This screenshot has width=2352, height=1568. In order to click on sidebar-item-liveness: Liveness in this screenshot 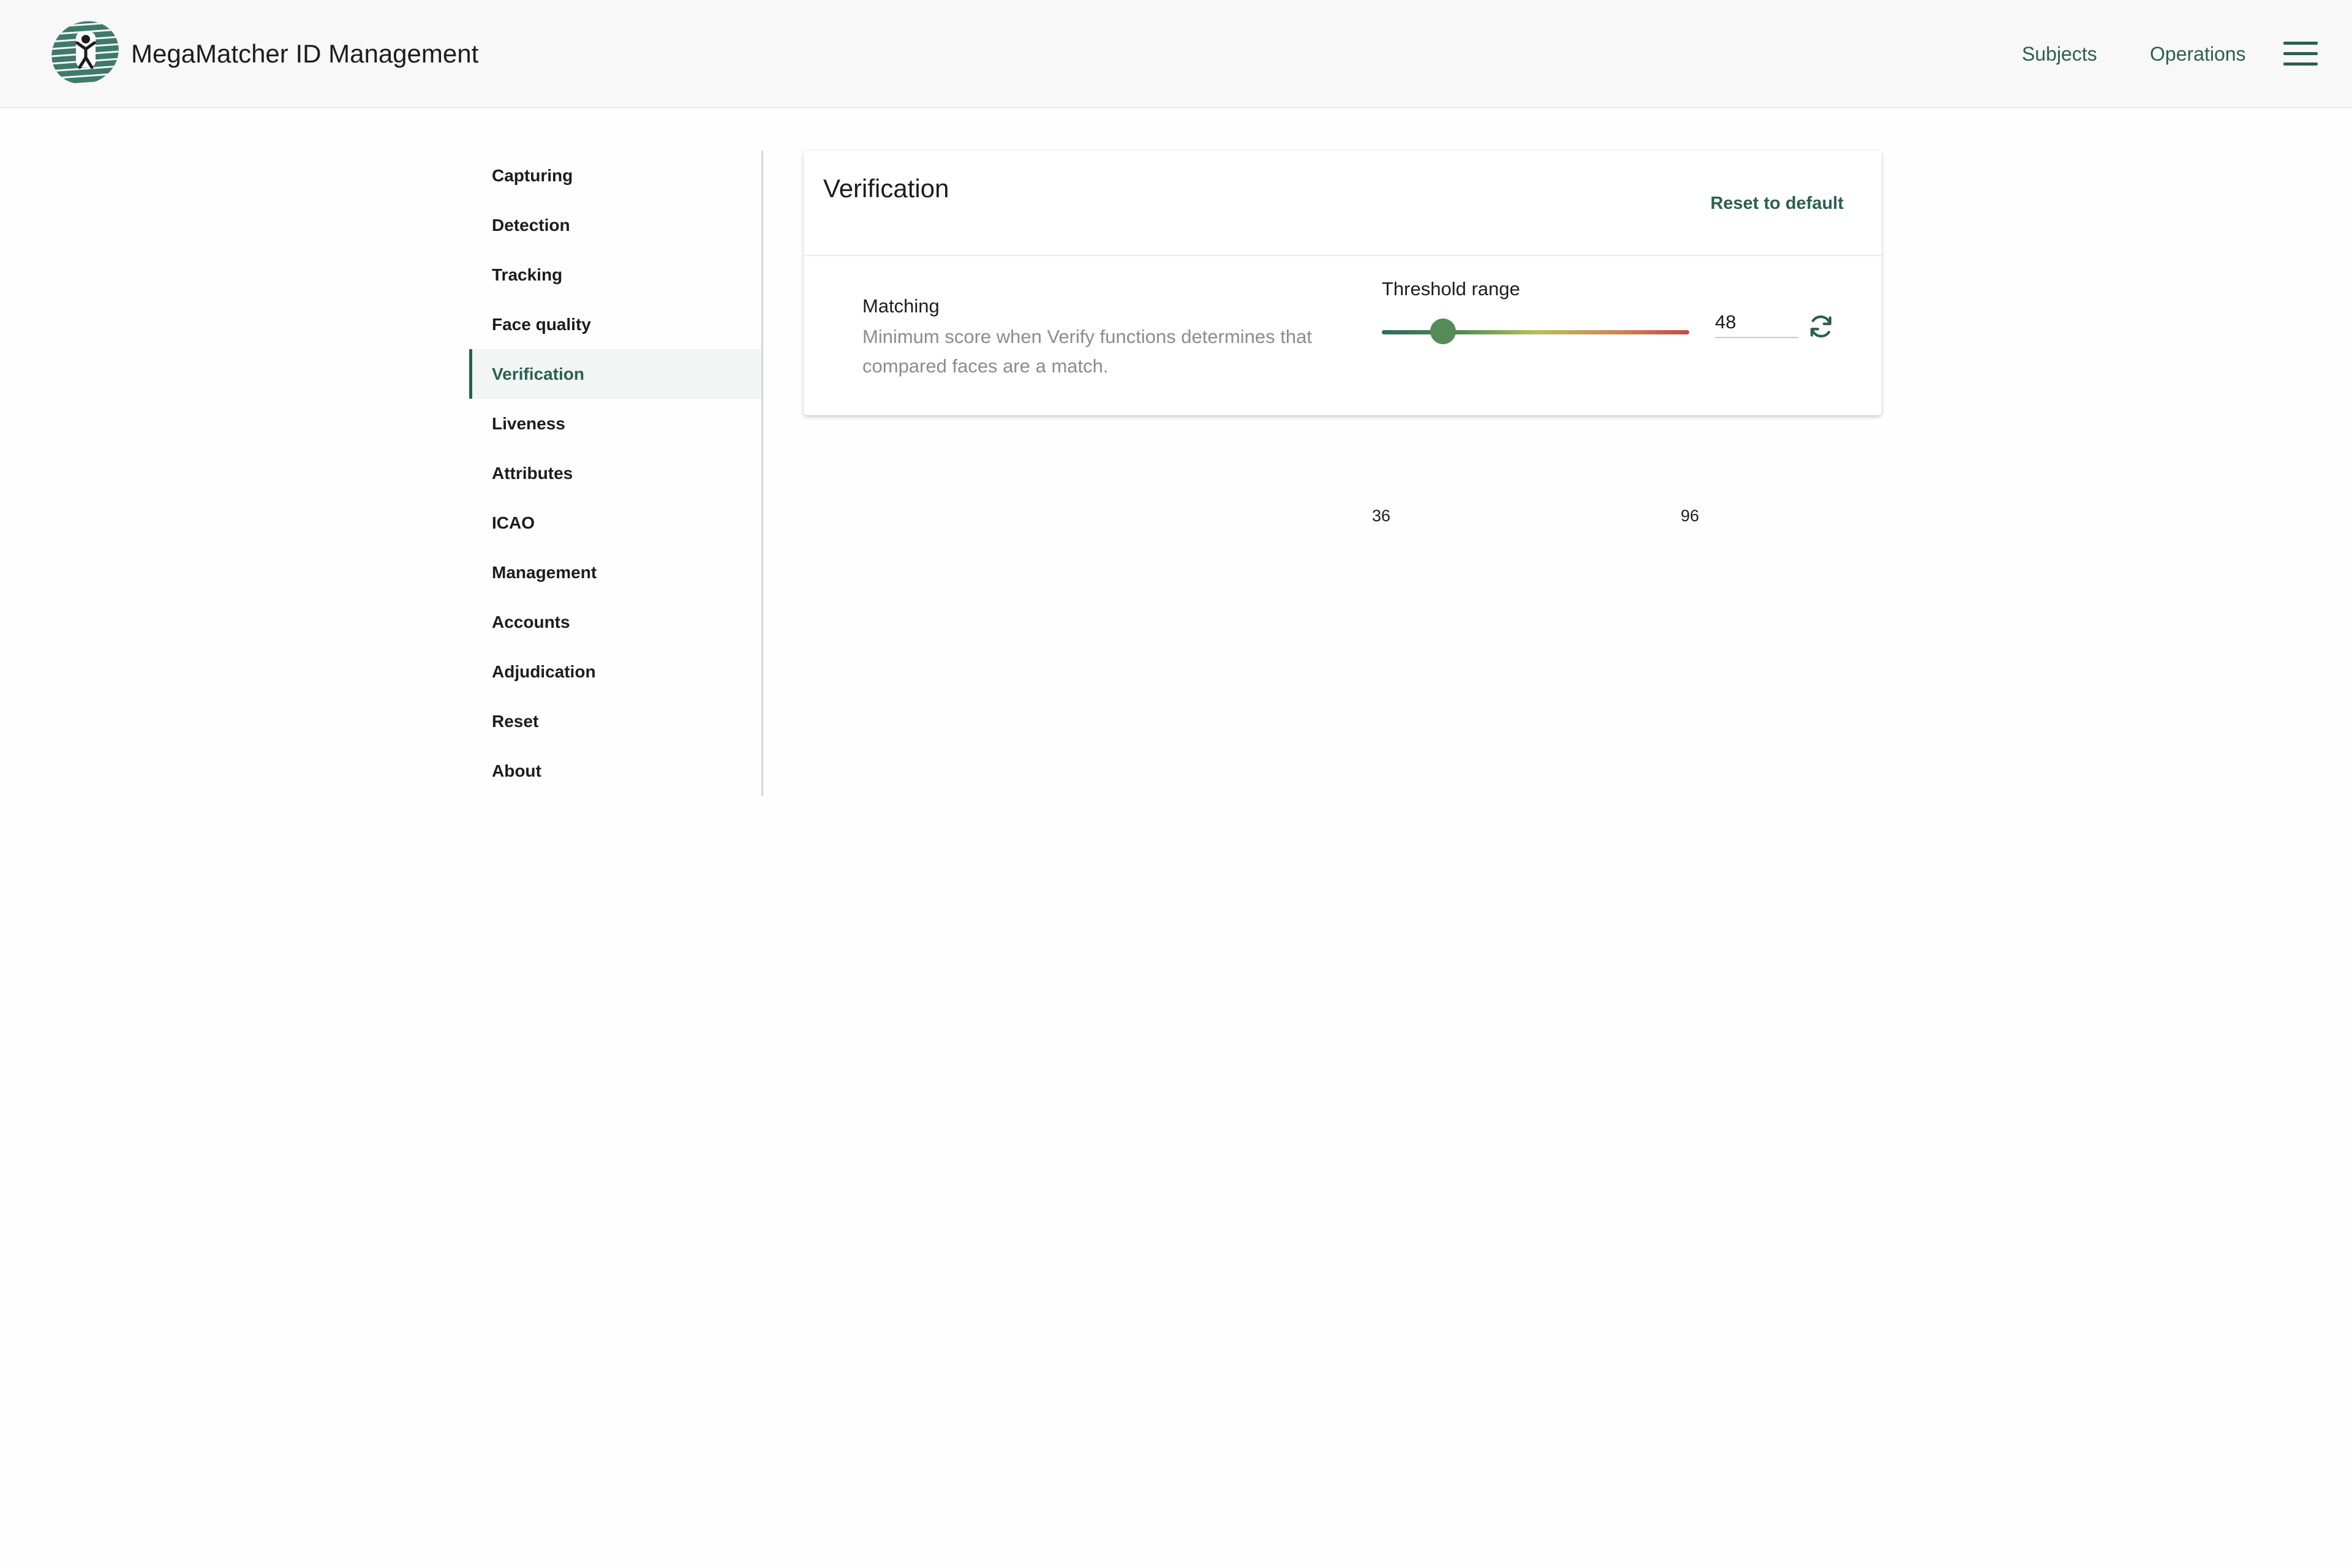, I will do `click(615, 424)`.